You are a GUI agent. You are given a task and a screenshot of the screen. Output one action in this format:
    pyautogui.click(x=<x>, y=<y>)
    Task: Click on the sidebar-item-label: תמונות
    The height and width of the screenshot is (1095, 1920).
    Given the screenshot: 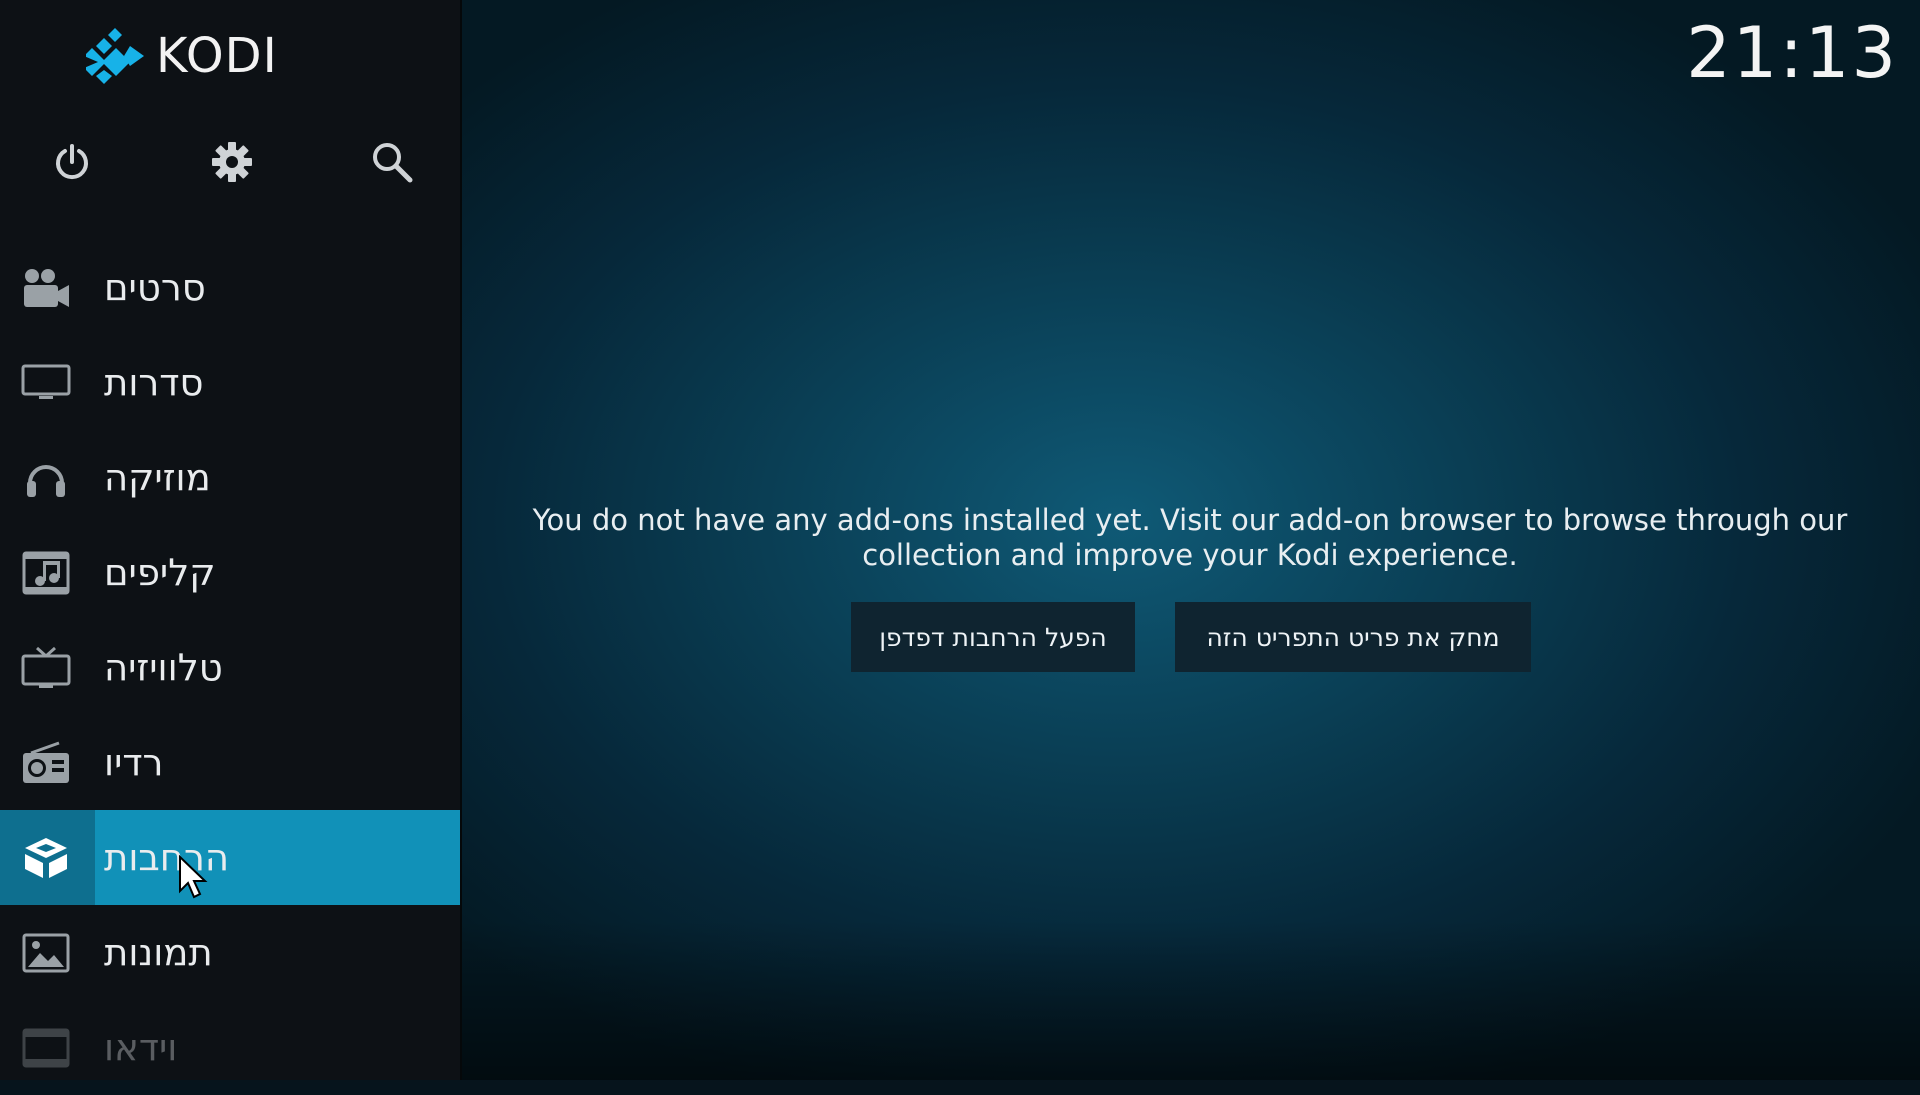 What is the action you would take?
    pyautogui.click(x=158, y=952)
    